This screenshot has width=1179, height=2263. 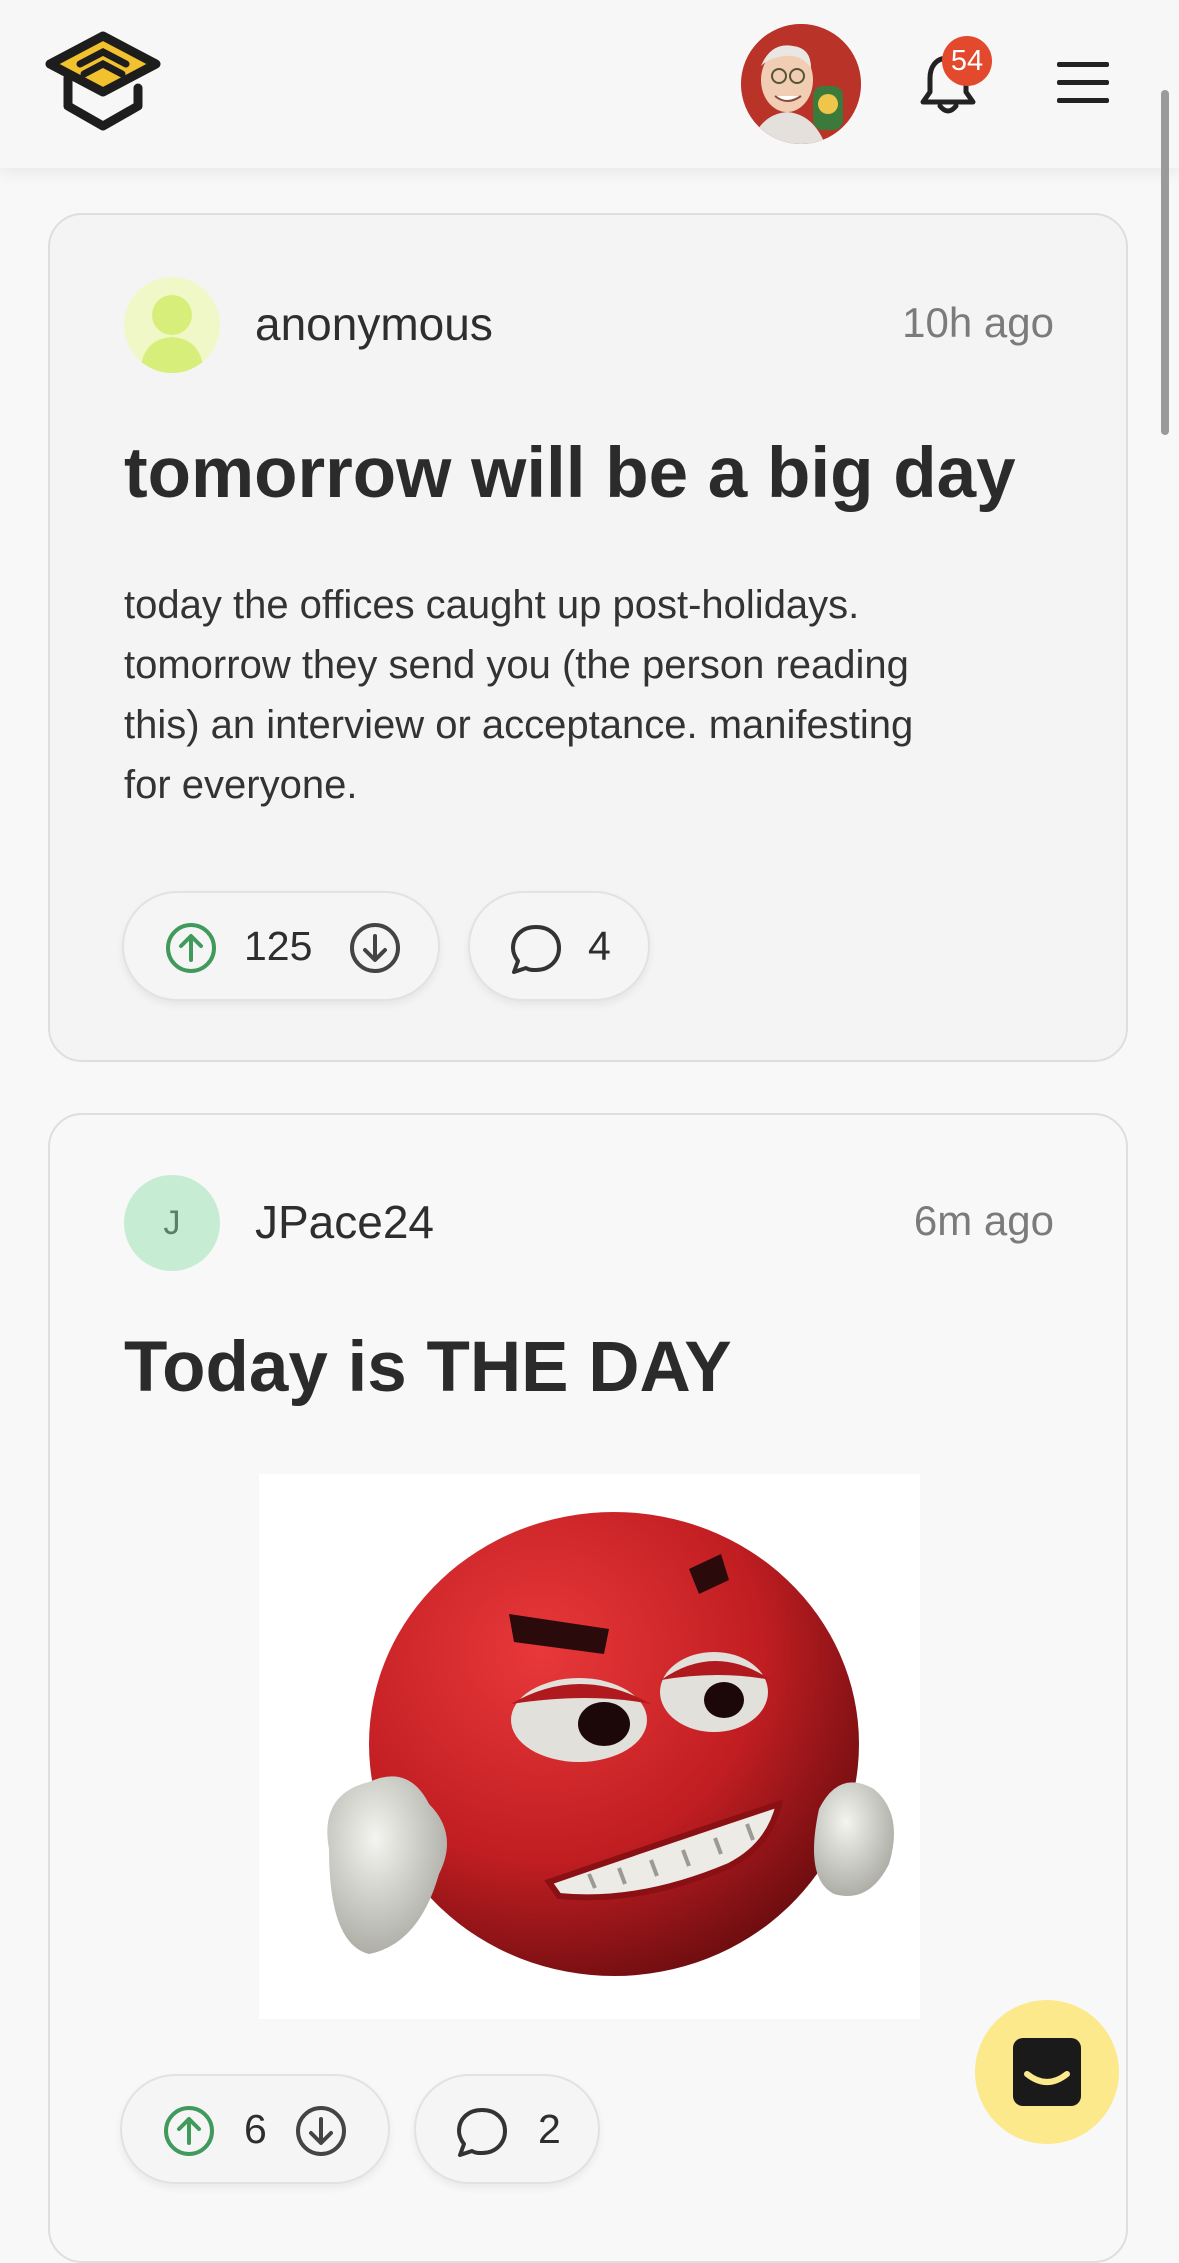 I want to click on post-image, so click(x=589, y=1746).